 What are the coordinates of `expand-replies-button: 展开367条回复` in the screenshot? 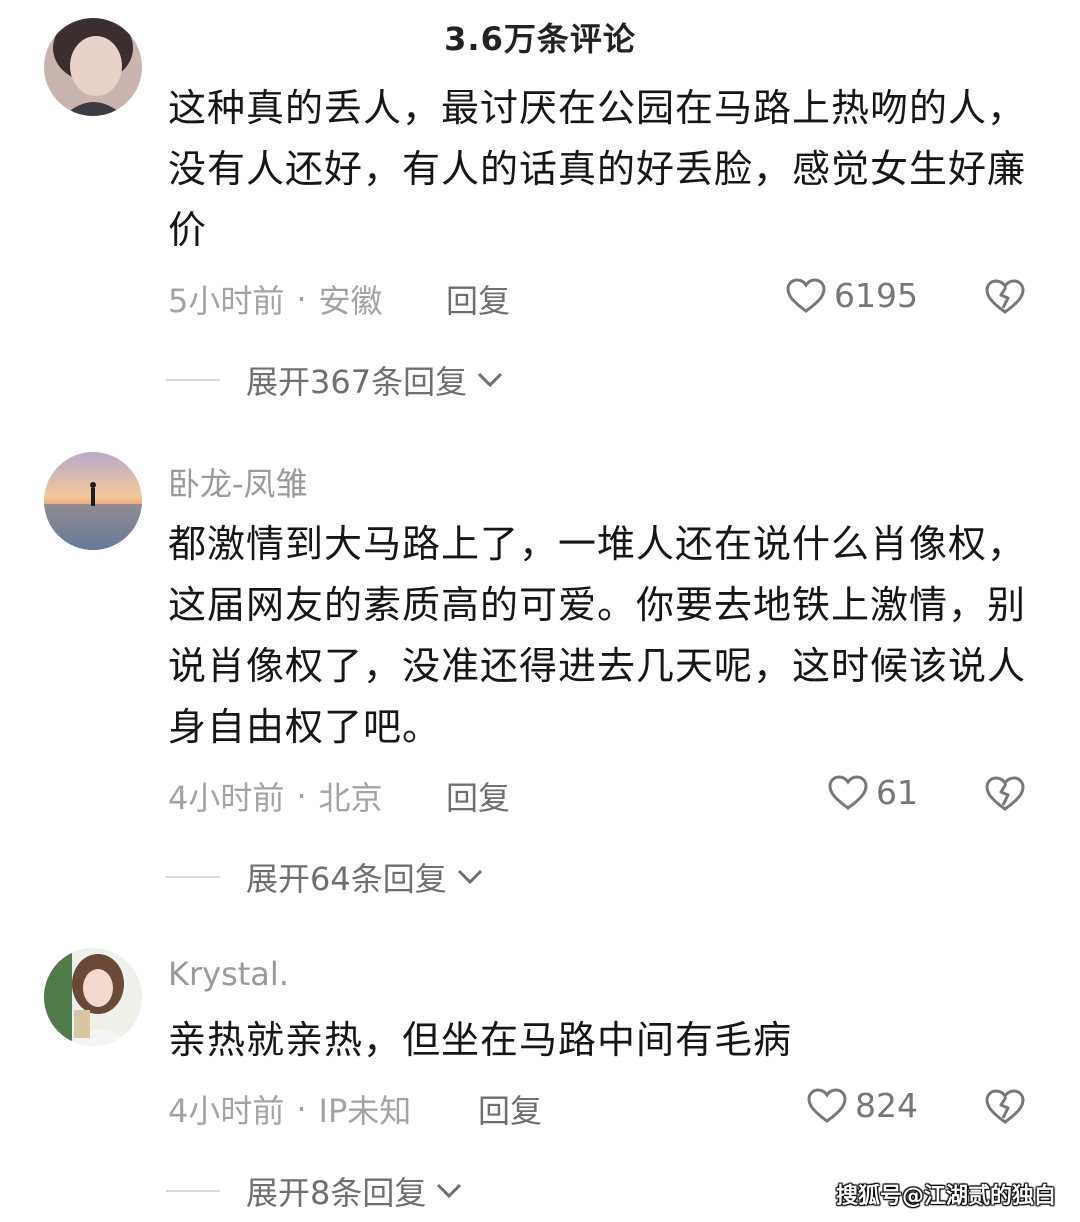 It's located at (335, 380).